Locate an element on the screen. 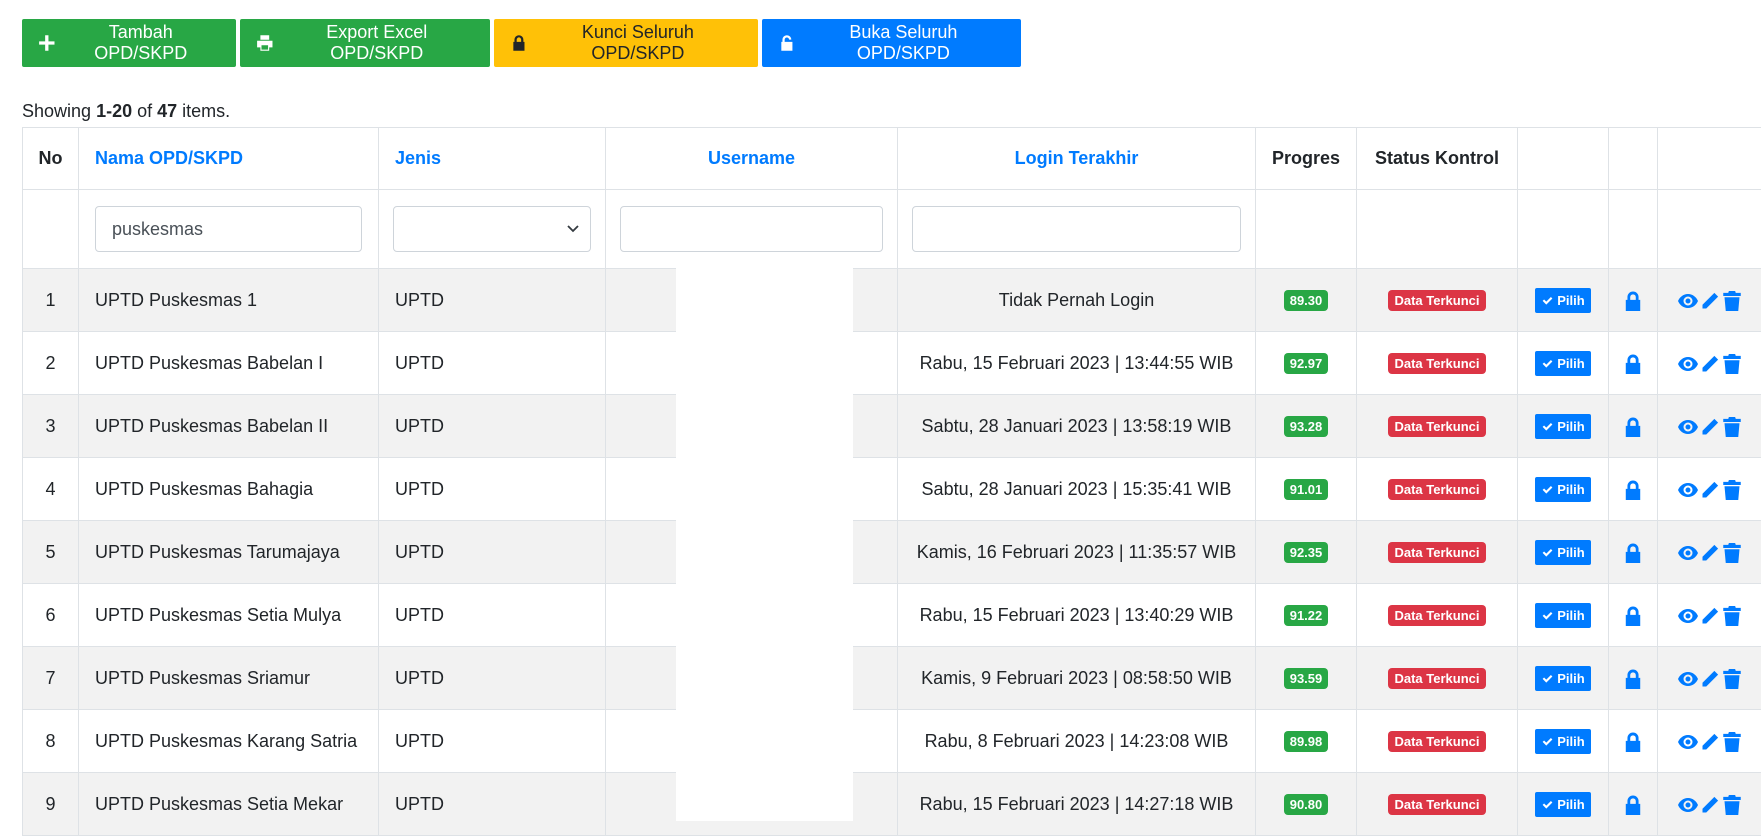 Image resolution: width=1761 pixels, height=836 pixels. filter-jenis-select is located at coordinates (492, 229).